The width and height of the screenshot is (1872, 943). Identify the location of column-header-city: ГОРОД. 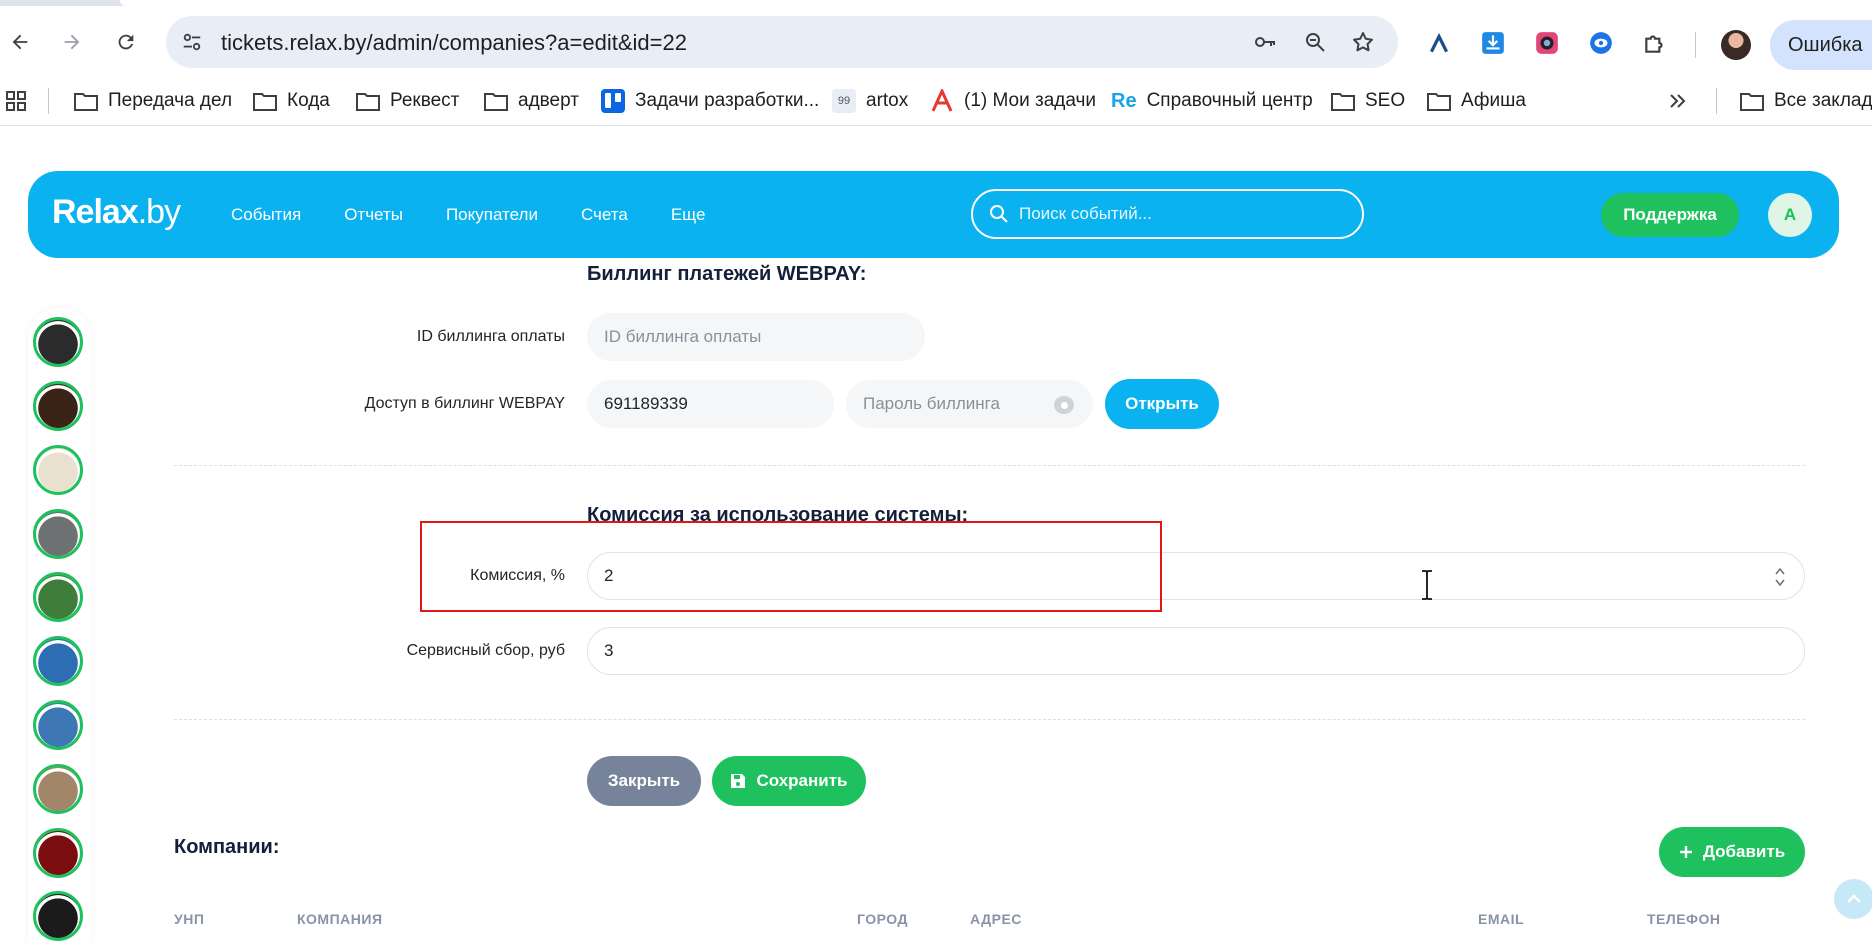
(882, 919).